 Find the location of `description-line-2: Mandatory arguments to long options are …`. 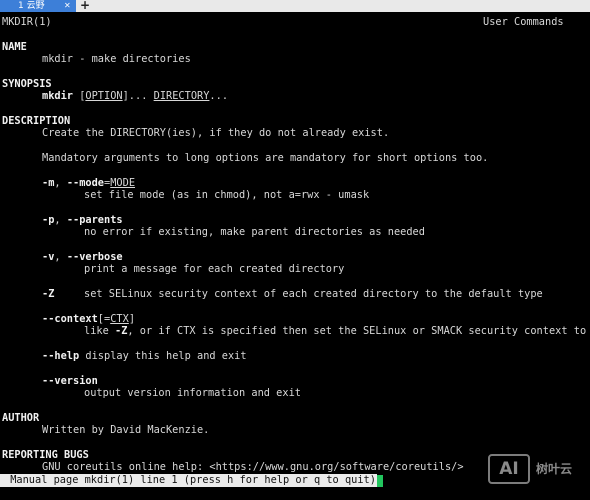

description-line-2: Mandatory arguments to long options are … is located at coordinates (265, 158).